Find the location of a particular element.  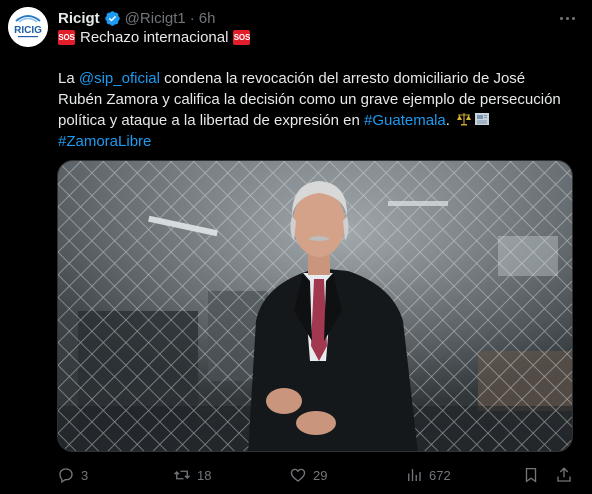

bookmark-button is located at coordinates (531, 475).